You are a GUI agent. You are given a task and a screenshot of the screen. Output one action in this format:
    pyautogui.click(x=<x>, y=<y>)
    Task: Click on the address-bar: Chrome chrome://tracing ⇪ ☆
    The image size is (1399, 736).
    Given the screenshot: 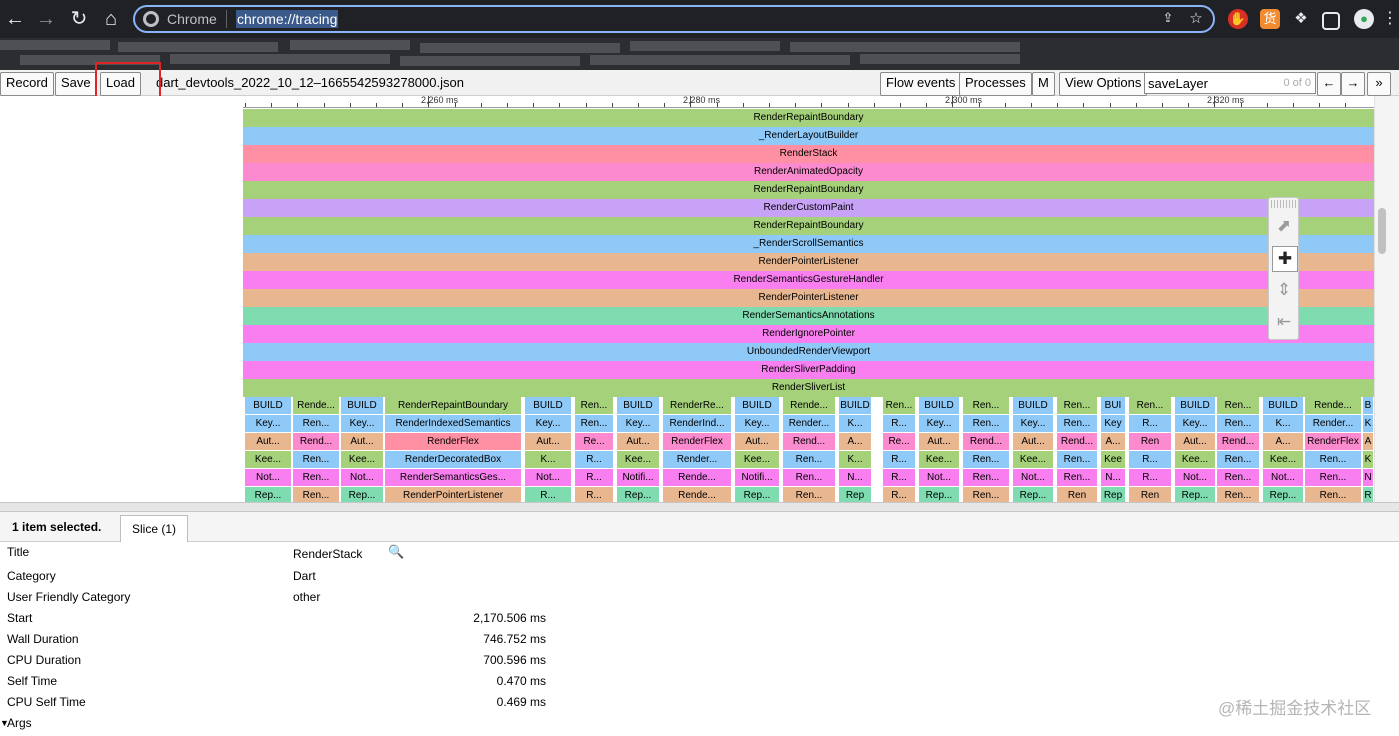 What is the action you would take?
    pyautogui.click(x=674, y=19)
    